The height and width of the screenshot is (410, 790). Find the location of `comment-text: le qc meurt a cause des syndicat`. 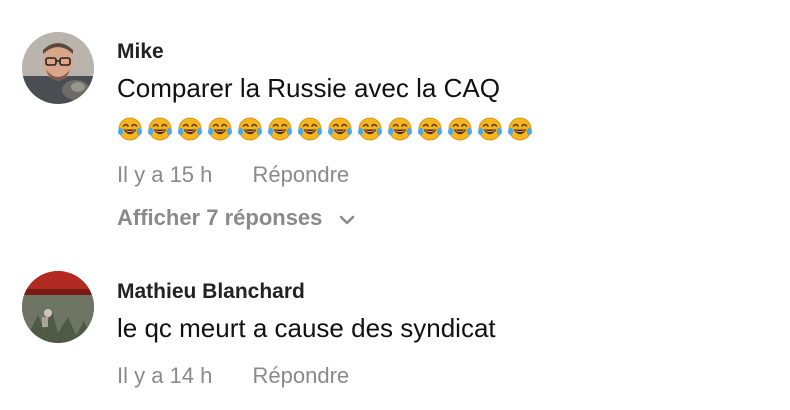

comment-text: le qc meurt a cause des syndicat is located at coordinates (449, 328).